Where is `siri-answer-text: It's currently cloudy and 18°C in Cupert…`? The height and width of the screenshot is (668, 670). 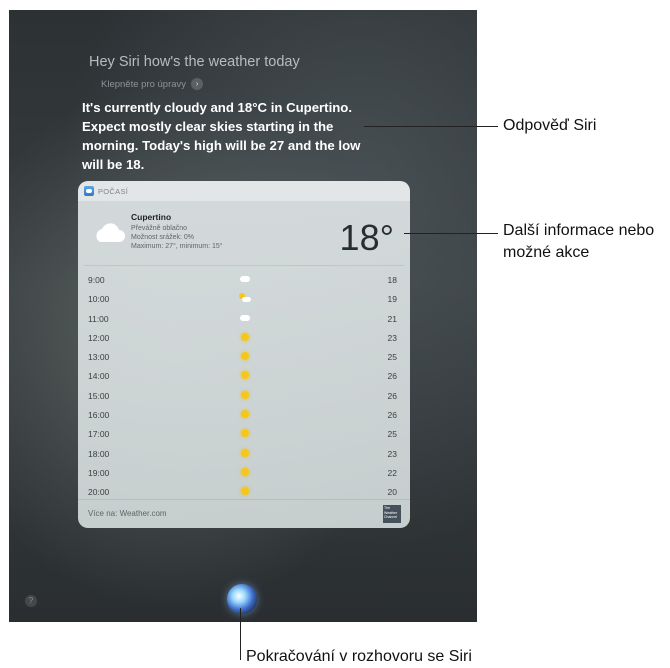
siri-answer-text: It's currently cloudy and 18°C in Cupert… is located at coordinates (221, 136).